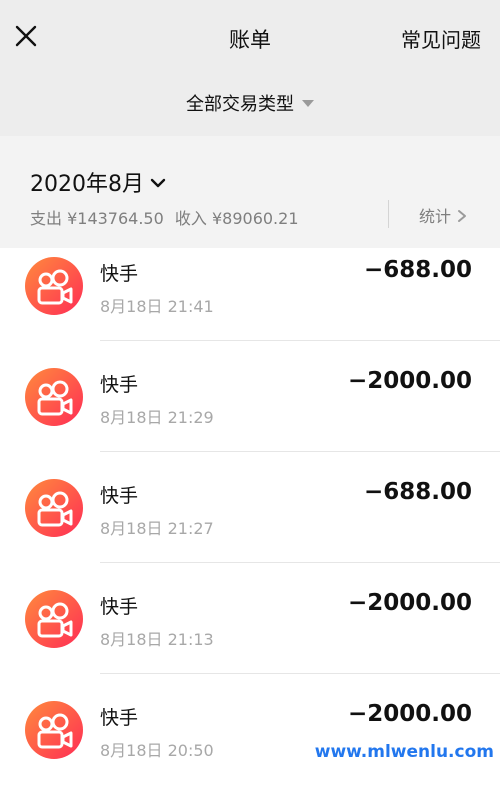  I want to click on transaction-row: 快手 8月18日 21:13 −2000.00, so click(250, 636).